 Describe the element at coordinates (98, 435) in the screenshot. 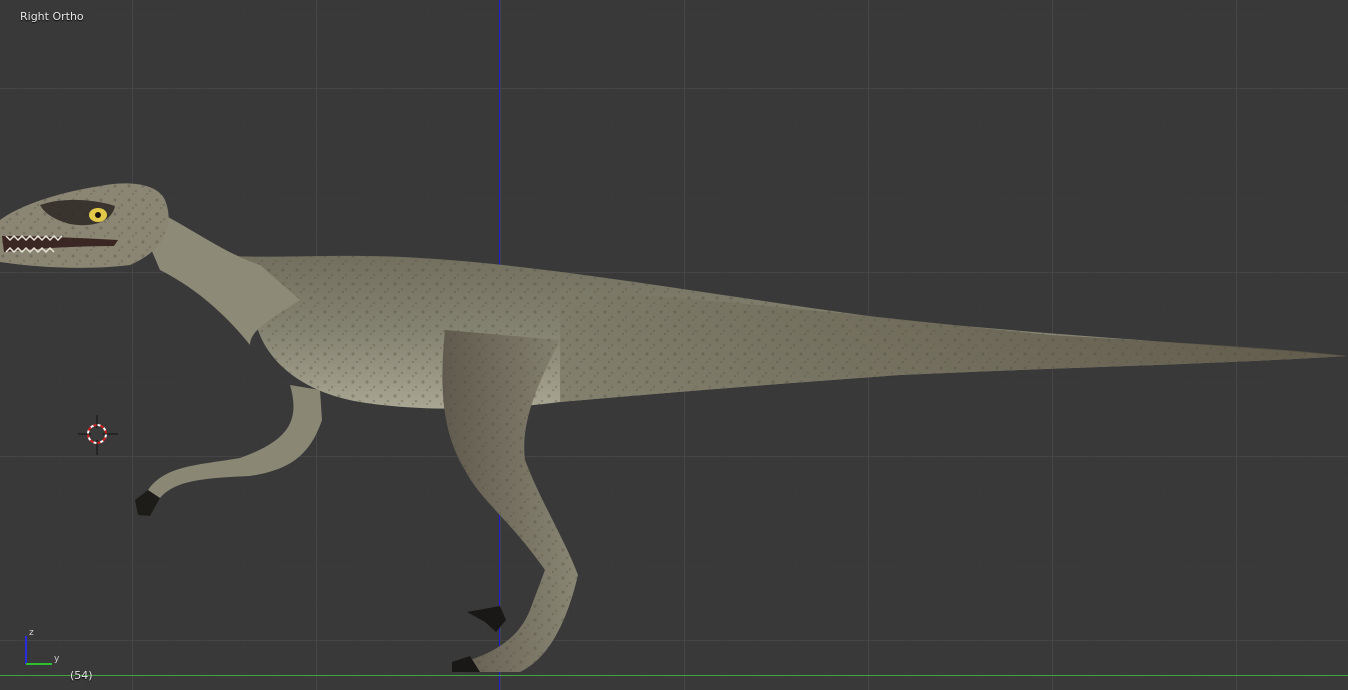

I see `3d-cursor-icon` at that location.